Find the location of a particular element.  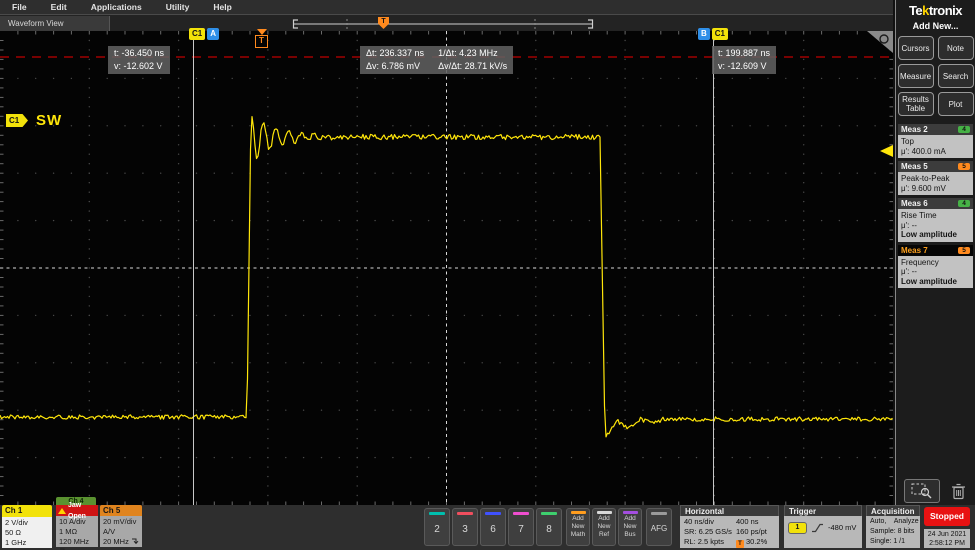

channel-waveform-label: C1 SW is located at coordinates (34, 120).